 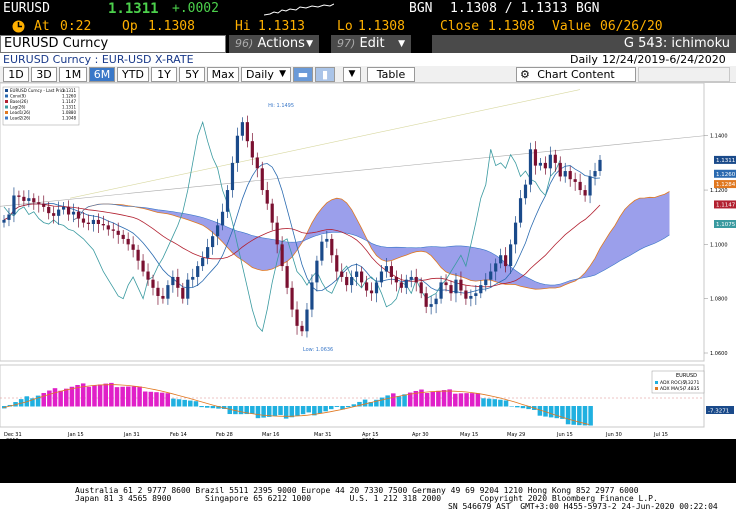 What do you see at coordinates (281, 26) in the screenshot?
I see `high-value: 1.1313` at bounding box center [281, 26].